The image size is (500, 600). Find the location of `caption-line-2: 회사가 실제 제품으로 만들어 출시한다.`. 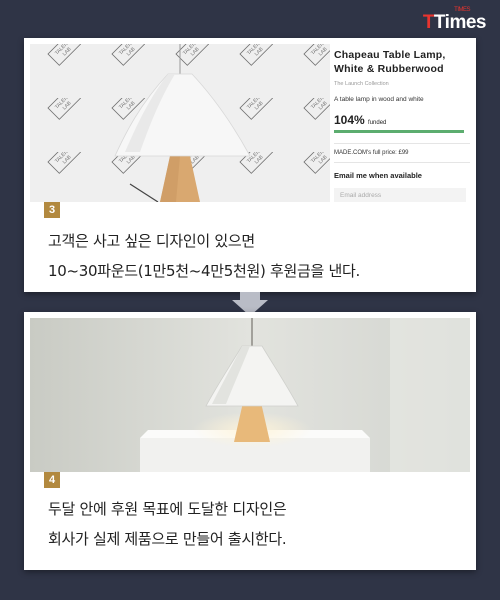

caption-line-2: 회사가 실제 제품으로 만들어 출시한다. is located at coordinates (167, 539).